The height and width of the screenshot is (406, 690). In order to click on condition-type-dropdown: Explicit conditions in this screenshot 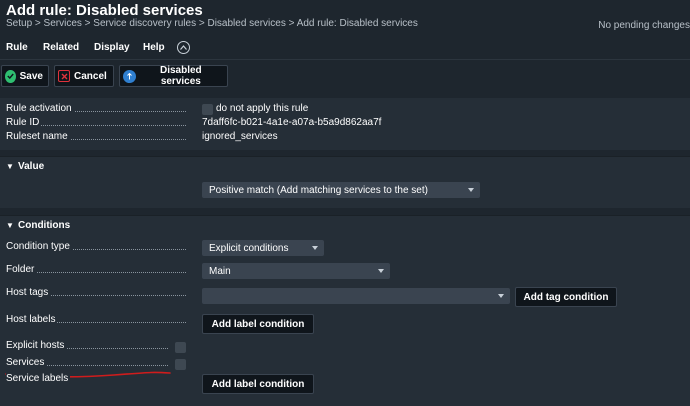, I will do `click(263, 248)`.